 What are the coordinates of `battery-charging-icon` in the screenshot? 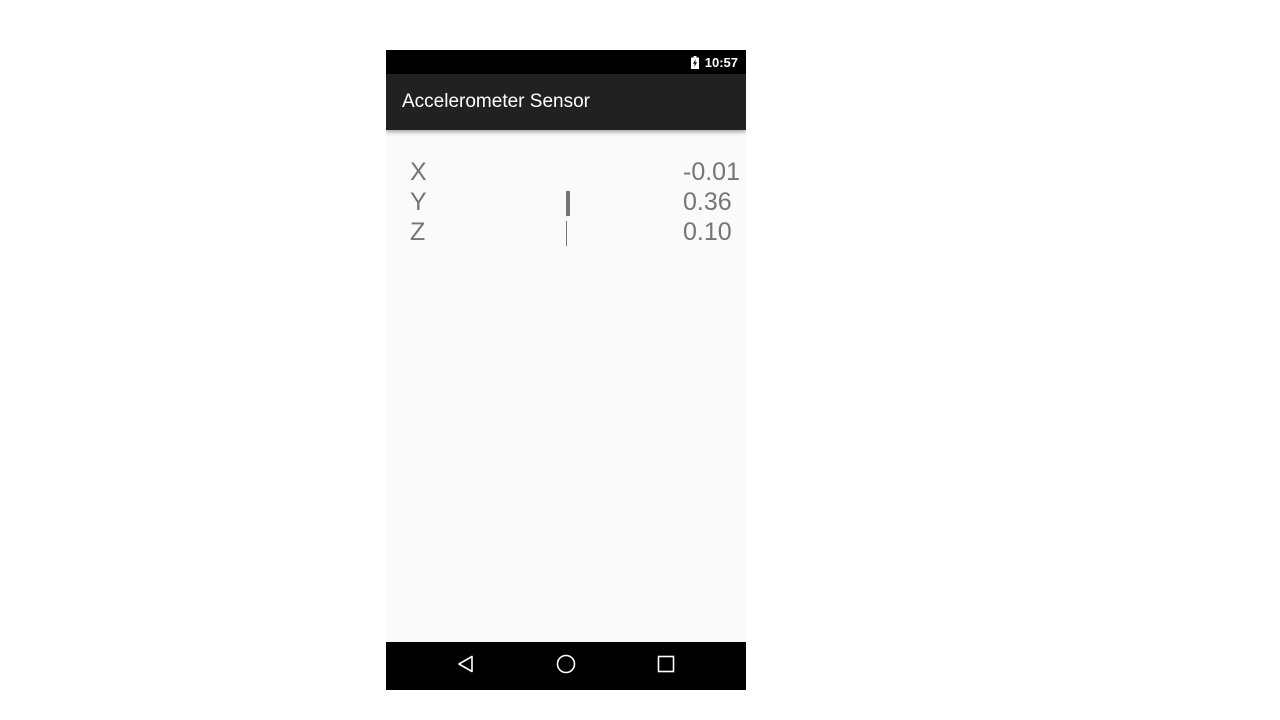 It's located at (694, 62).